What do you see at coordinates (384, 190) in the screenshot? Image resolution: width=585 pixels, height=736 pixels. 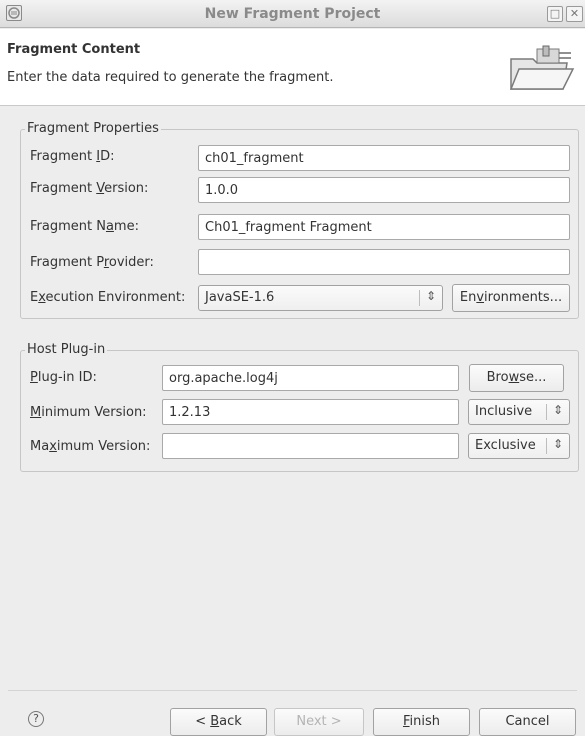 I see `fragment-version-input` at bounding box center [384, 190].